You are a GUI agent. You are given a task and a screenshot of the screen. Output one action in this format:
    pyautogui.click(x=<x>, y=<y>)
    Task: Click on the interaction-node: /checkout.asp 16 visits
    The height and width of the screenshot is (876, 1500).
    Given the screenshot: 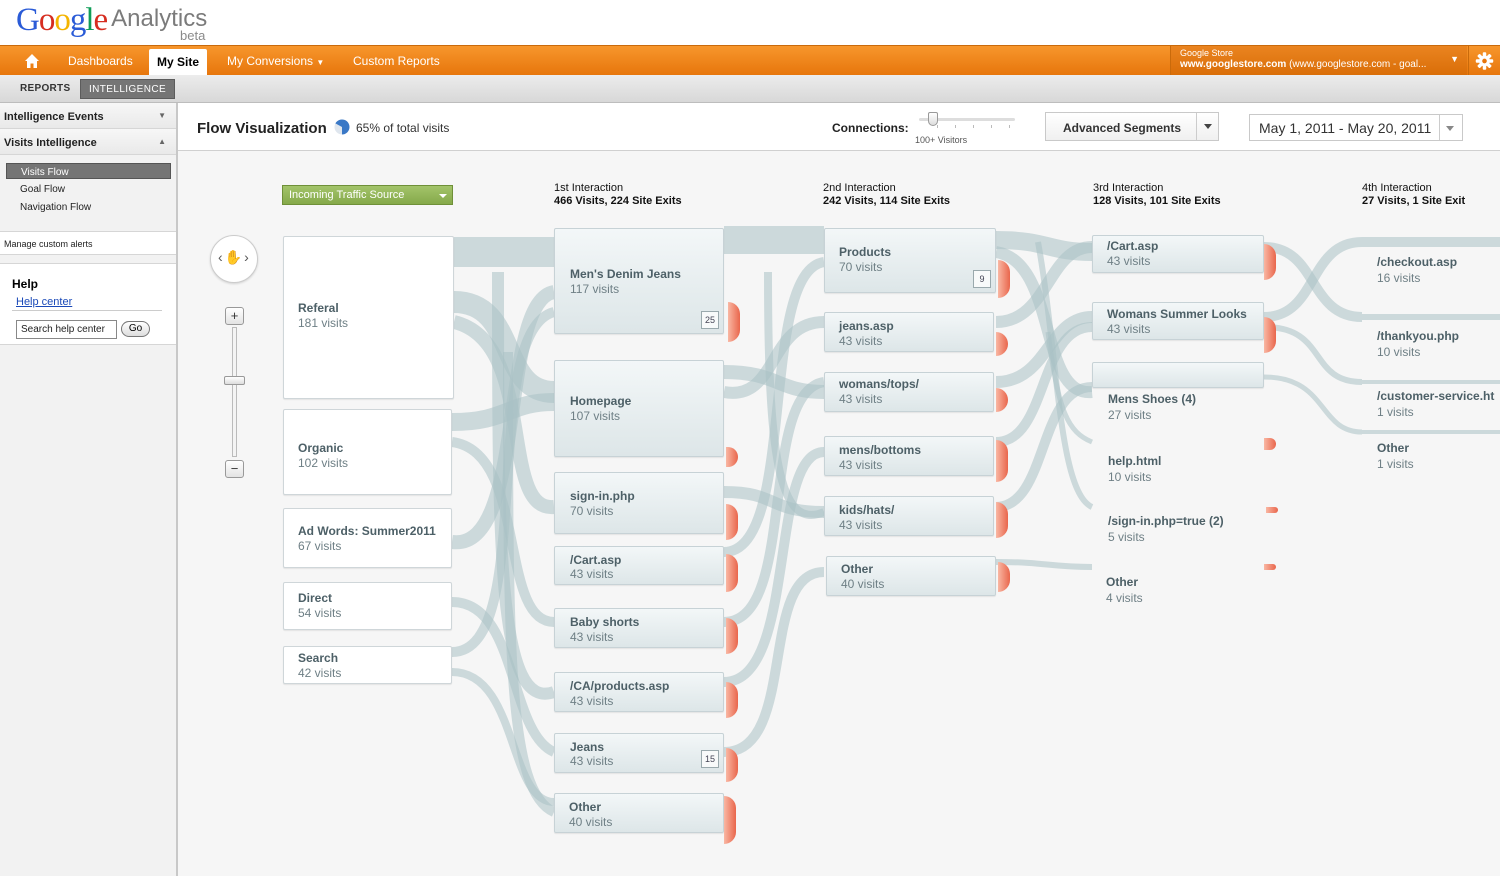 What is the action you would take?
    pyautogui.click(x=1417, y=270)
    